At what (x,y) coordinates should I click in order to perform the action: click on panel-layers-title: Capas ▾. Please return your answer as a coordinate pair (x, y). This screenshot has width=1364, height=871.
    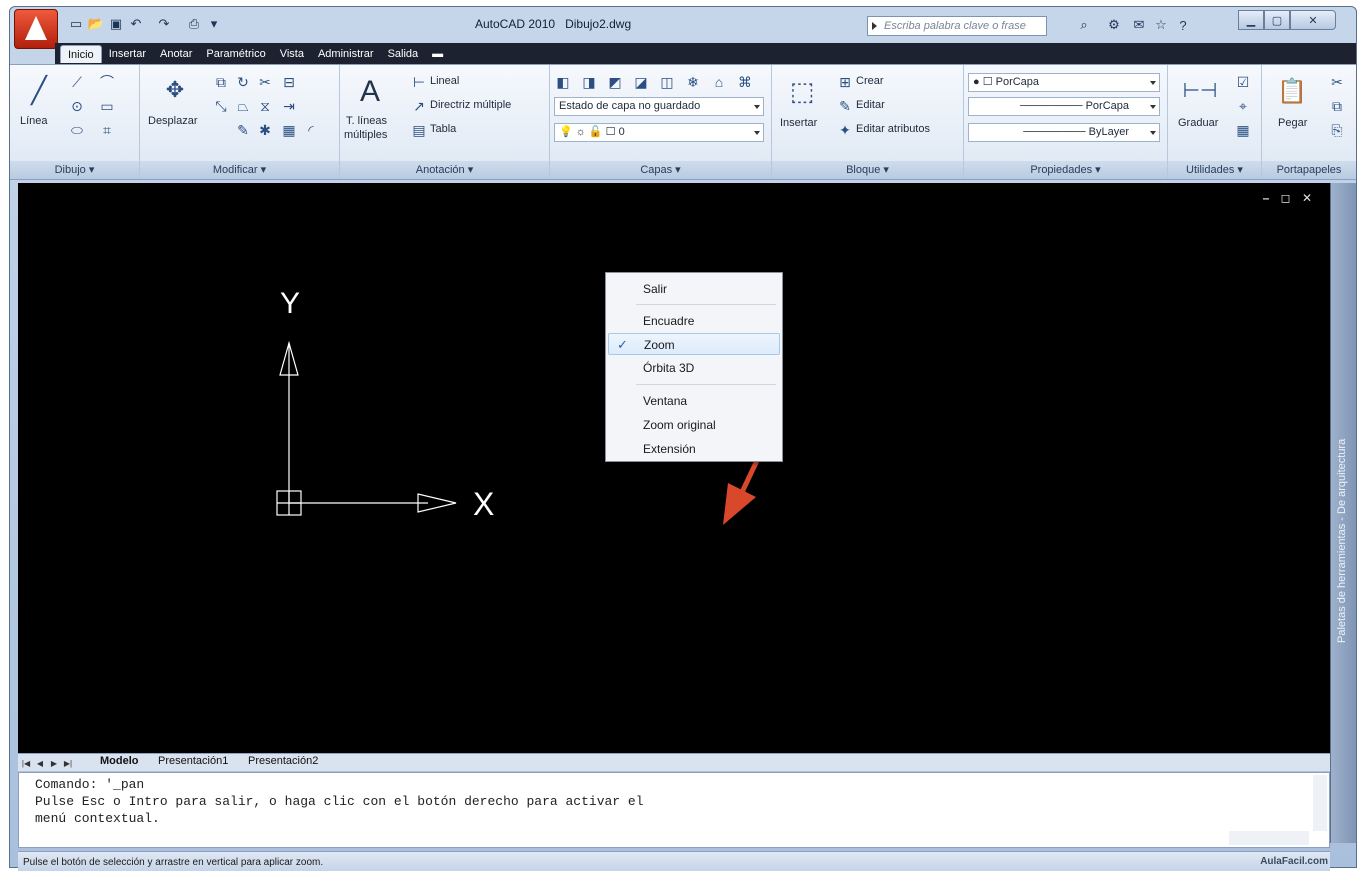
    Looking at the image, I should click on (660, 170).